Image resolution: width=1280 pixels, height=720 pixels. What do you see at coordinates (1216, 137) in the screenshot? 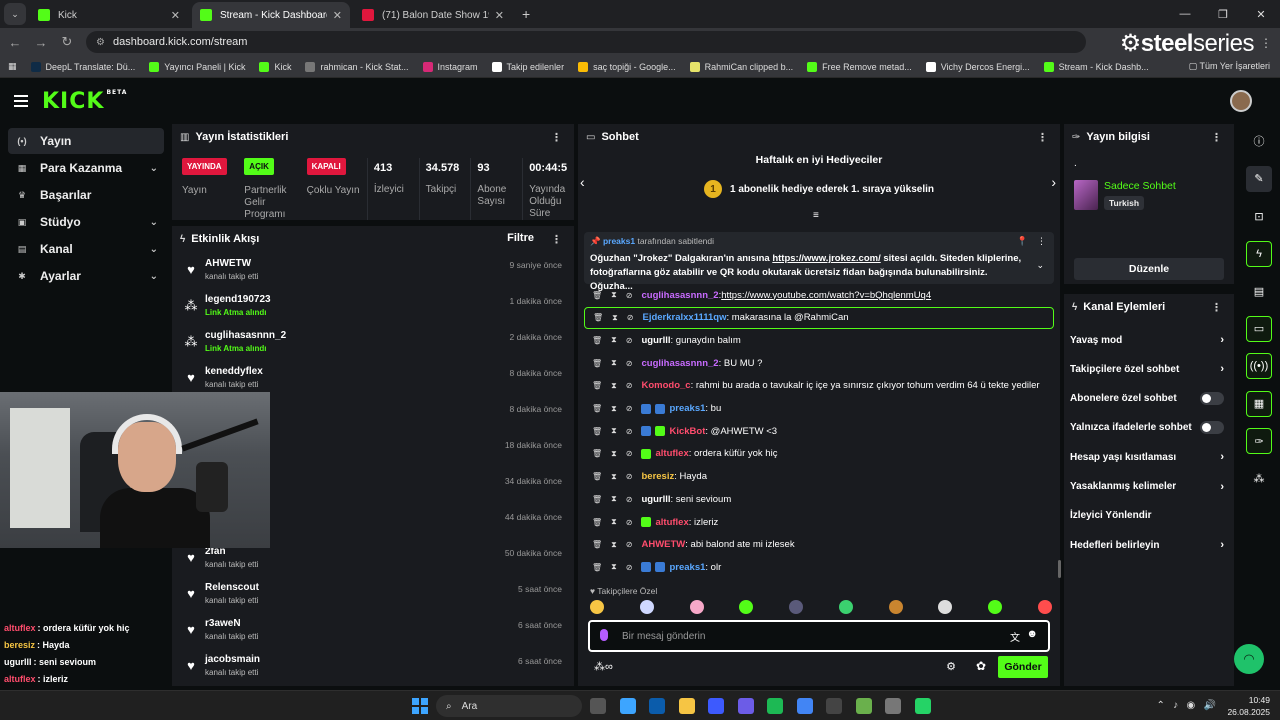
I see `info-menu-icon: ⋮` at bounding box center [1216, 137].